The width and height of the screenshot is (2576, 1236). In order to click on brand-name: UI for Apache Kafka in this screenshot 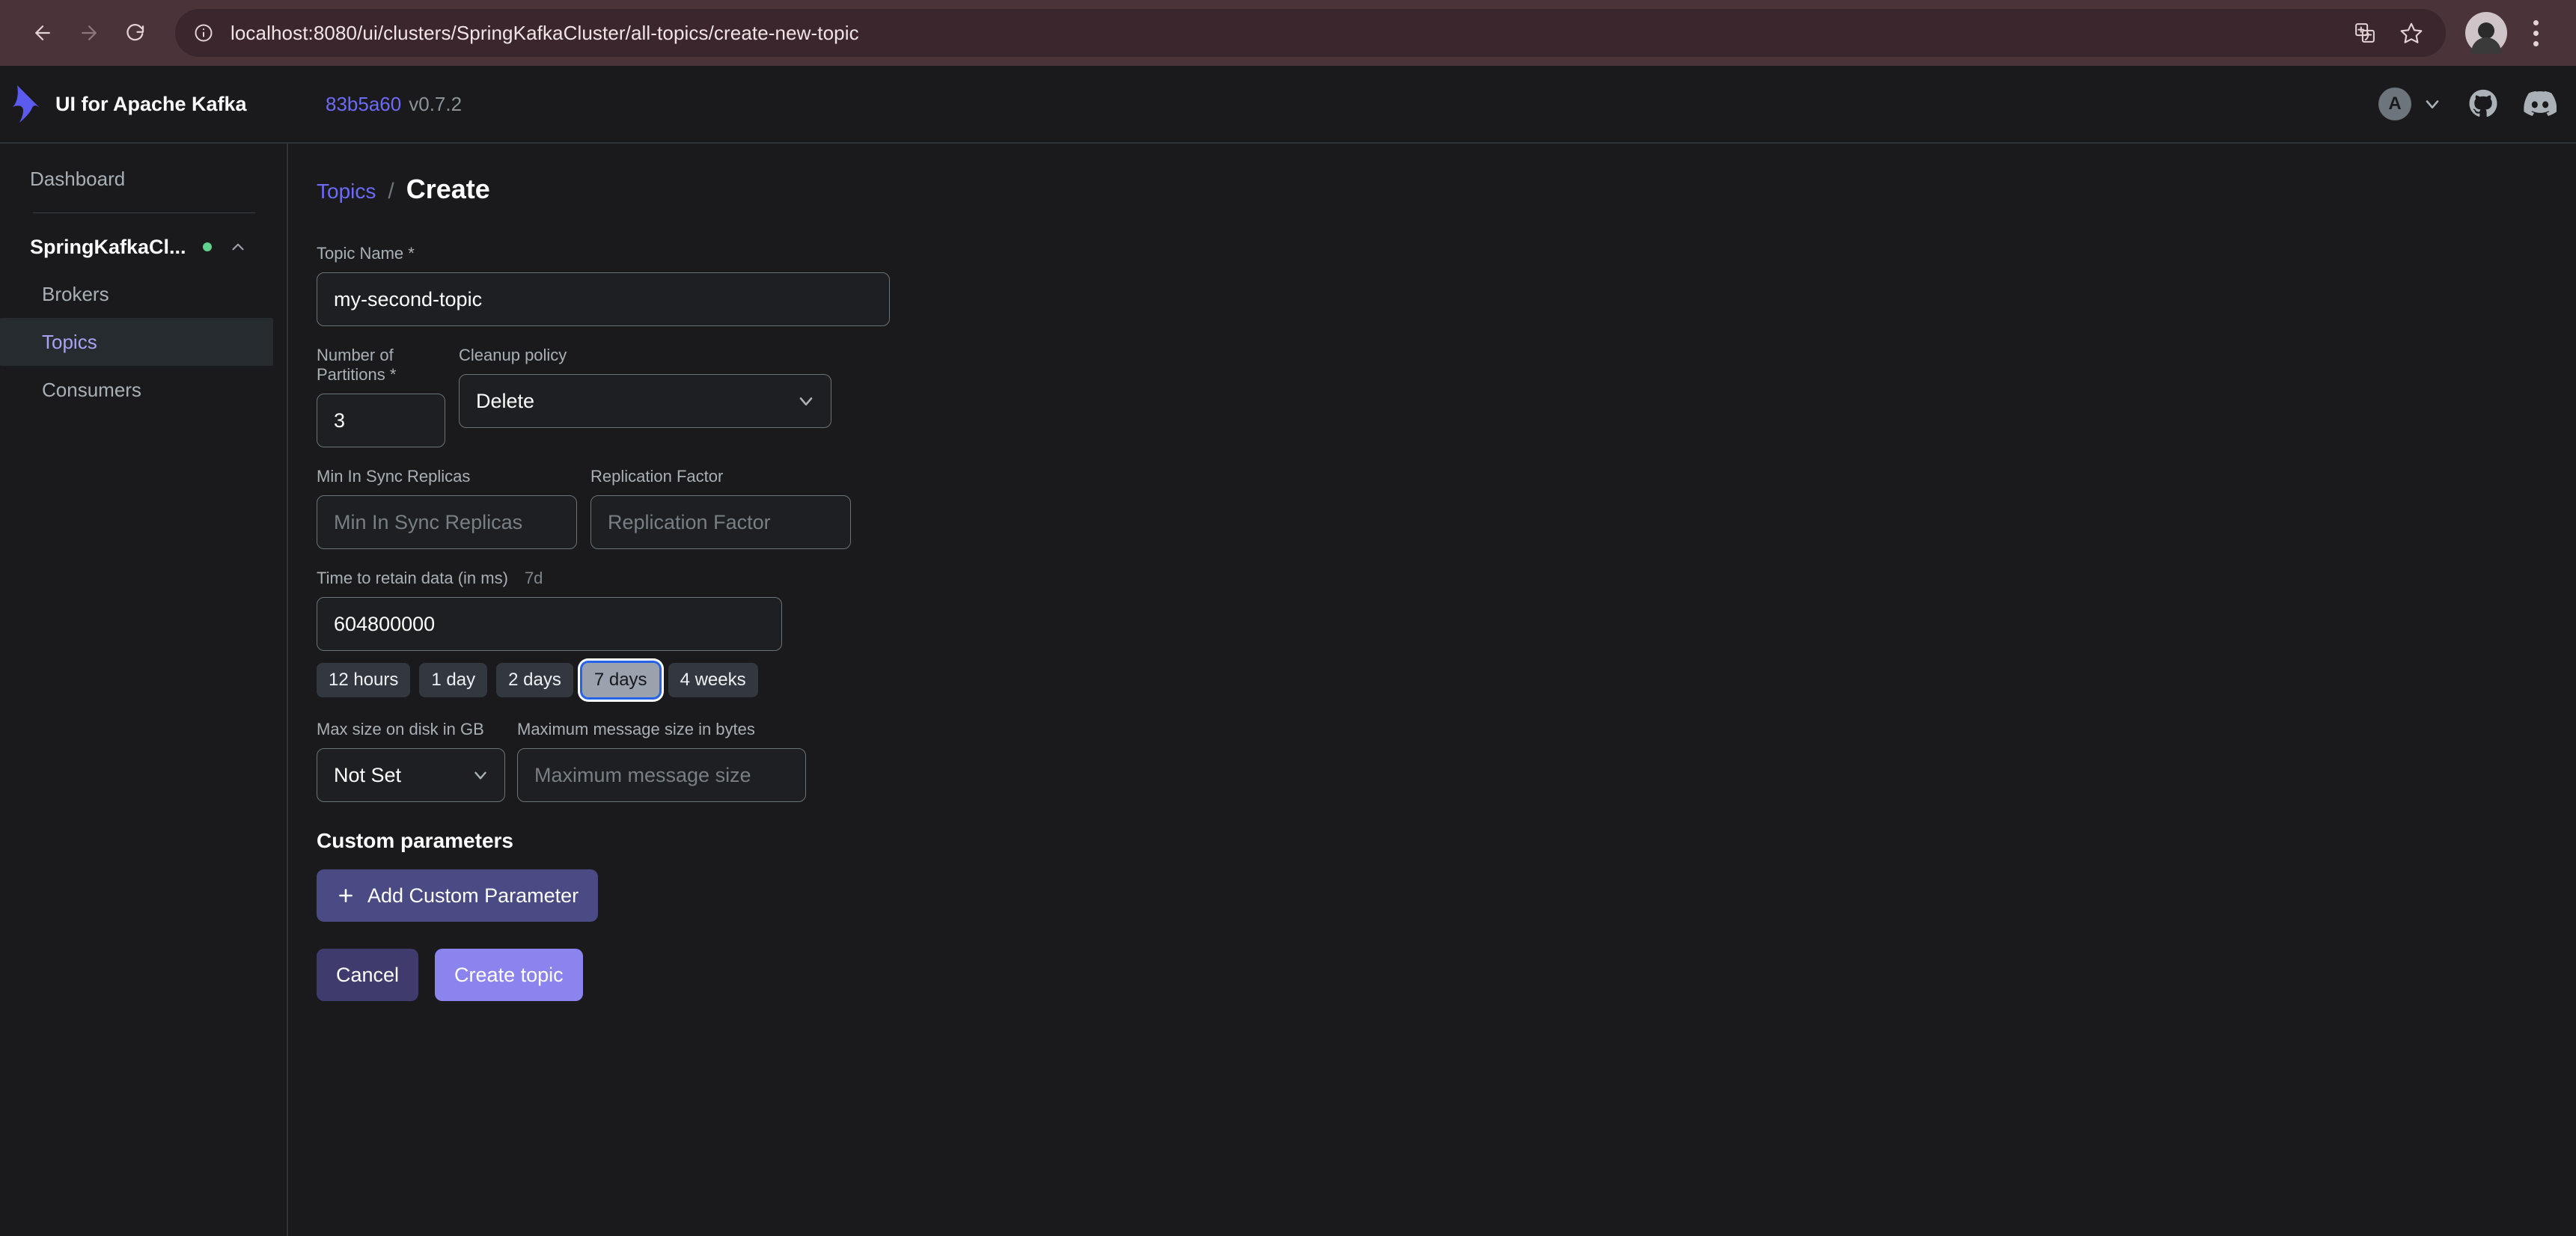, I will do `click(151, 103)`.